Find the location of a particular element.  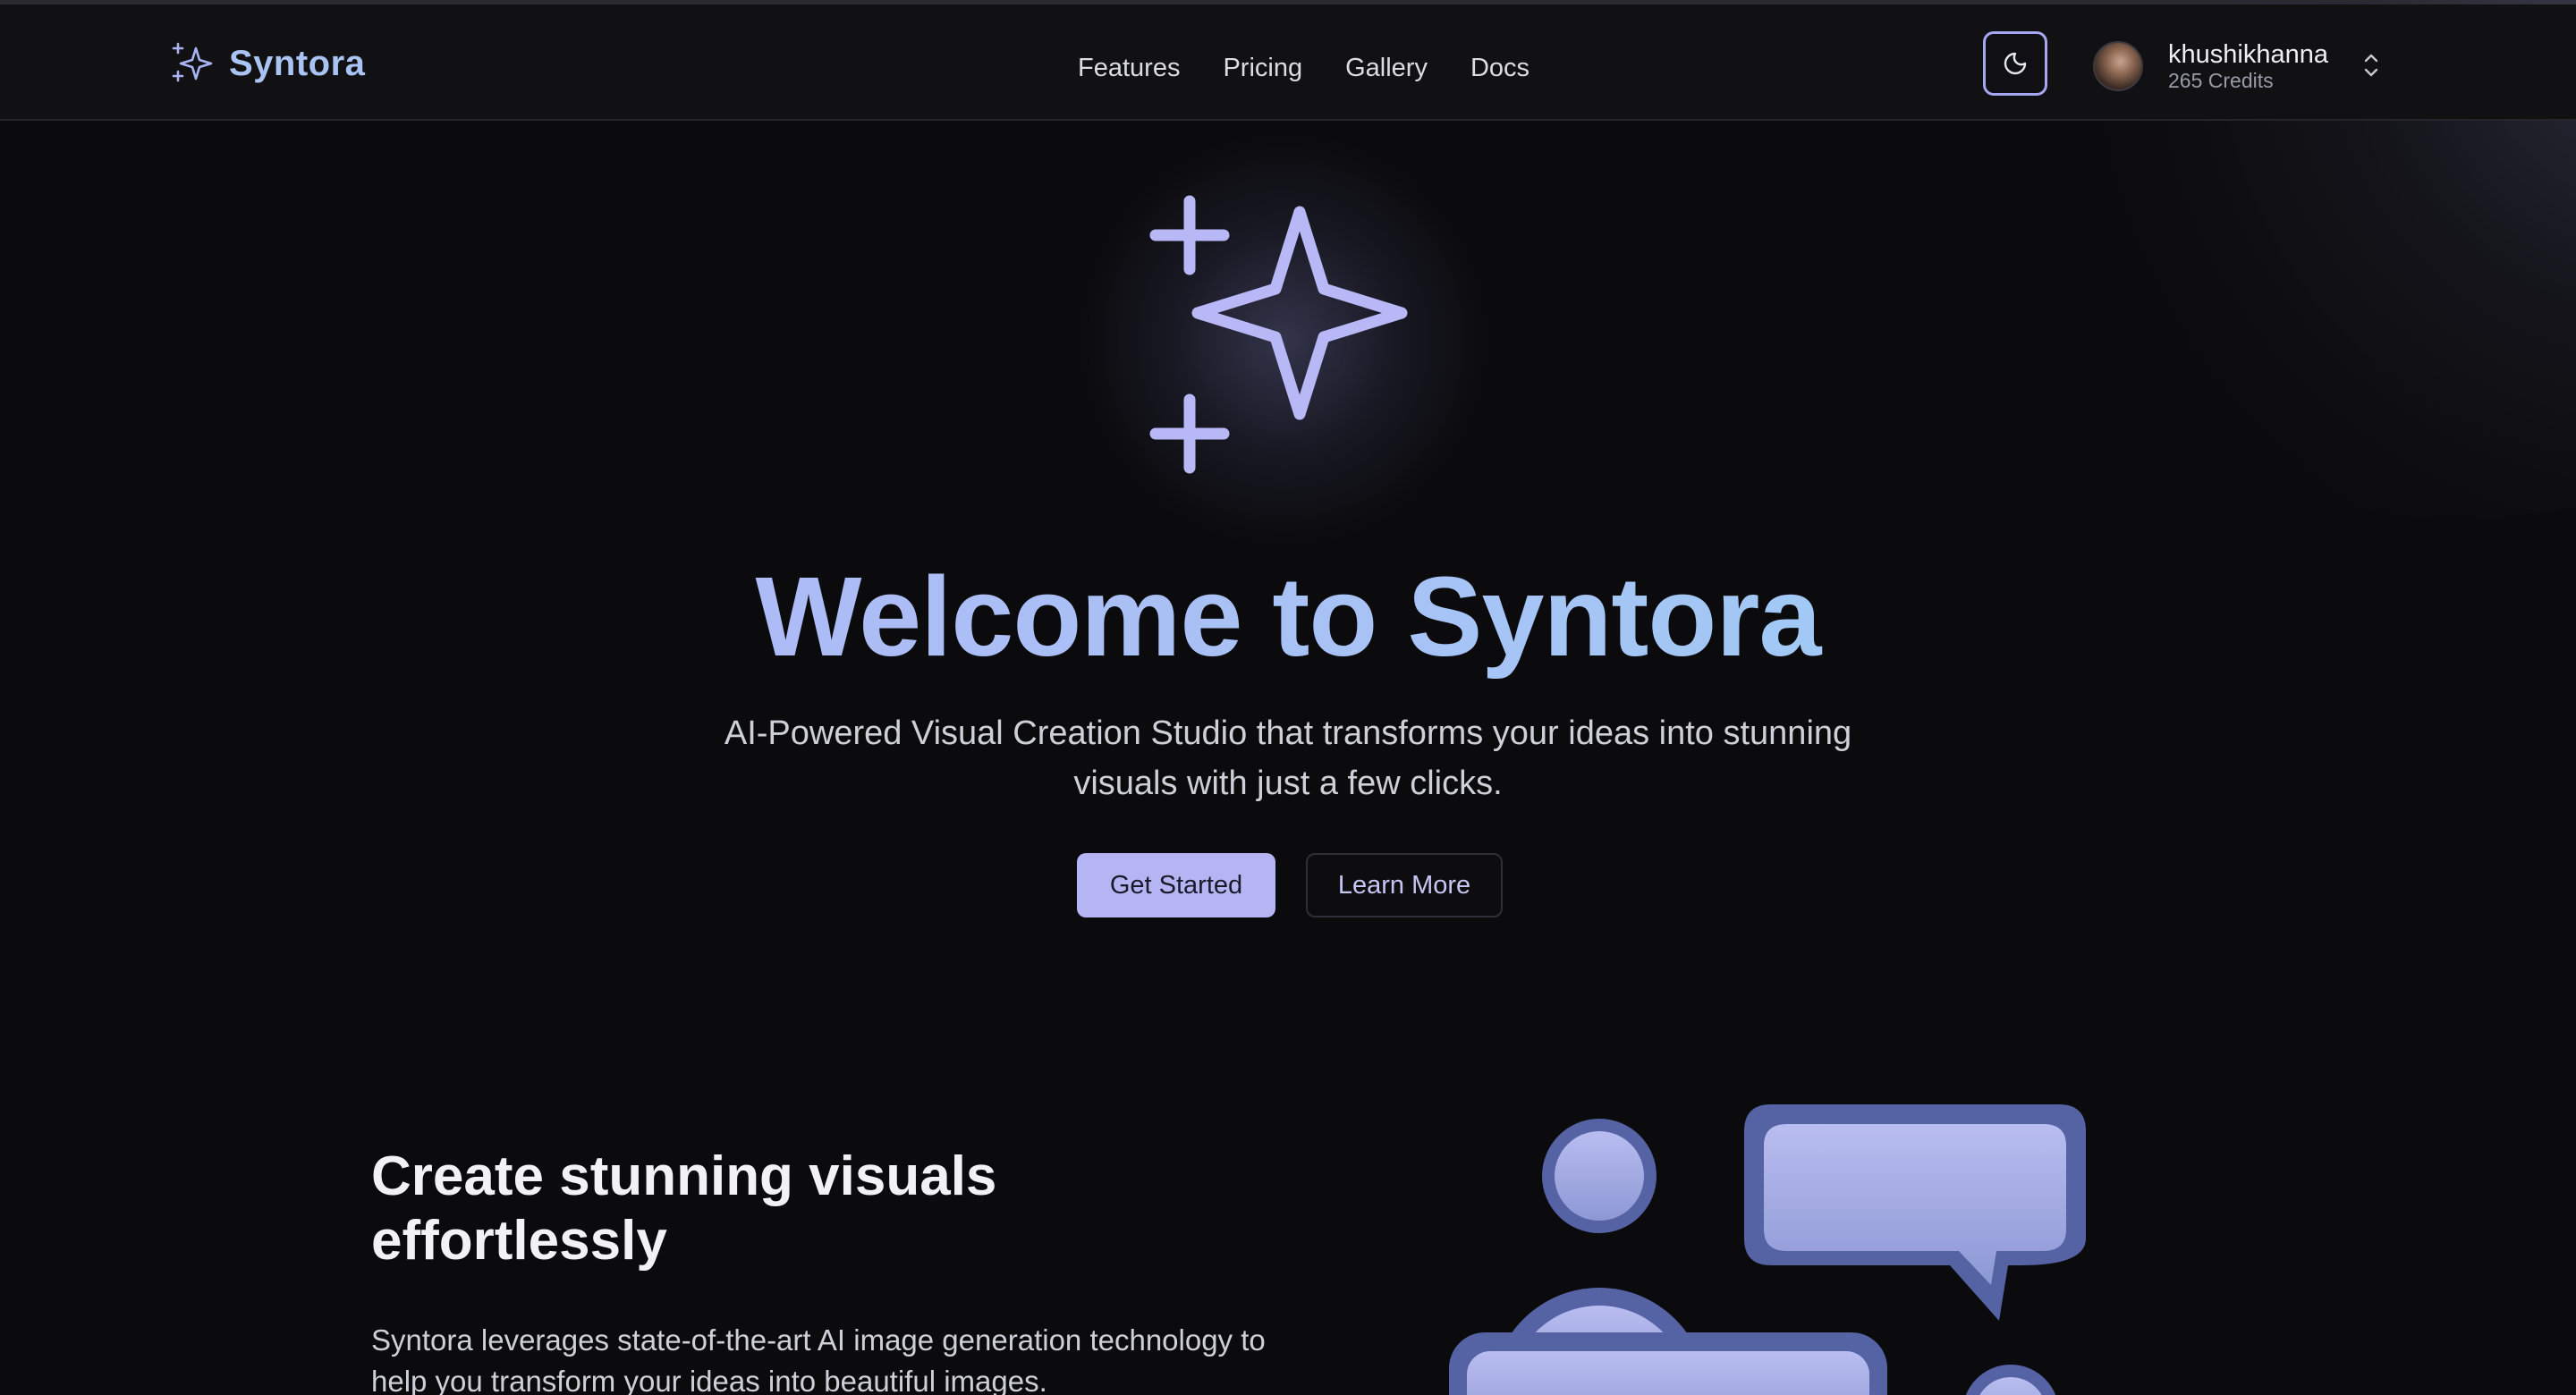

user-info: khushikhanna 265 Credits is located at coordinates (2248, 66).